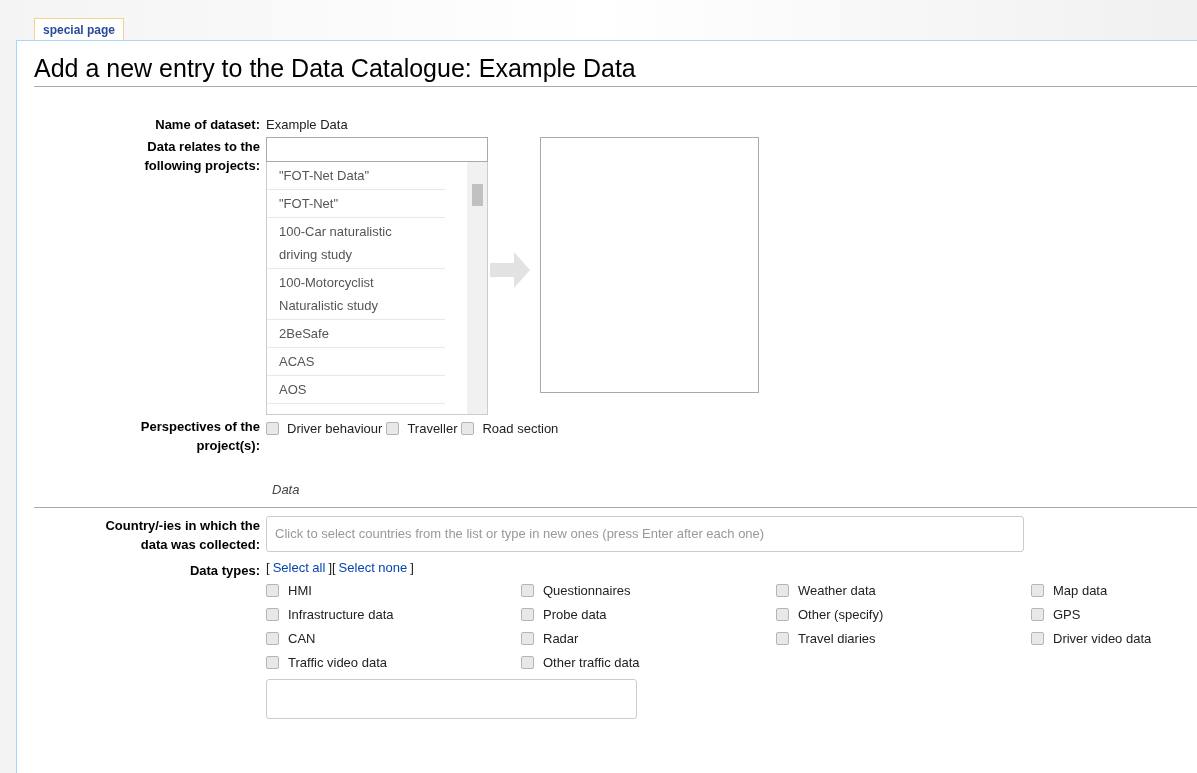 The height and width of the screenshot is (773, 1197). What do you see at coordinates (1102, 638) in the screenshot?
I see `checkbox-label: Driver video data` at bounding box center [1102, 638].